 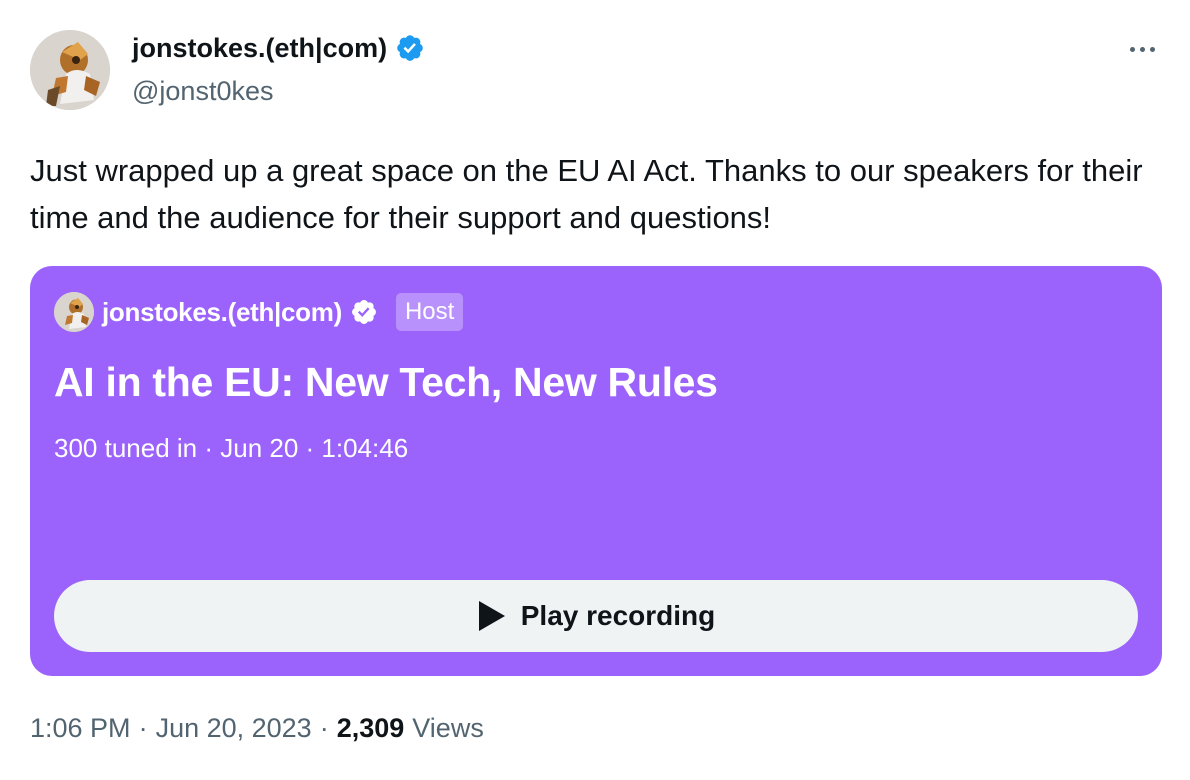 What do you see at coordinates (491, 616) in the screenshot?
I see `play-icon` at bounding box center [491, 616].